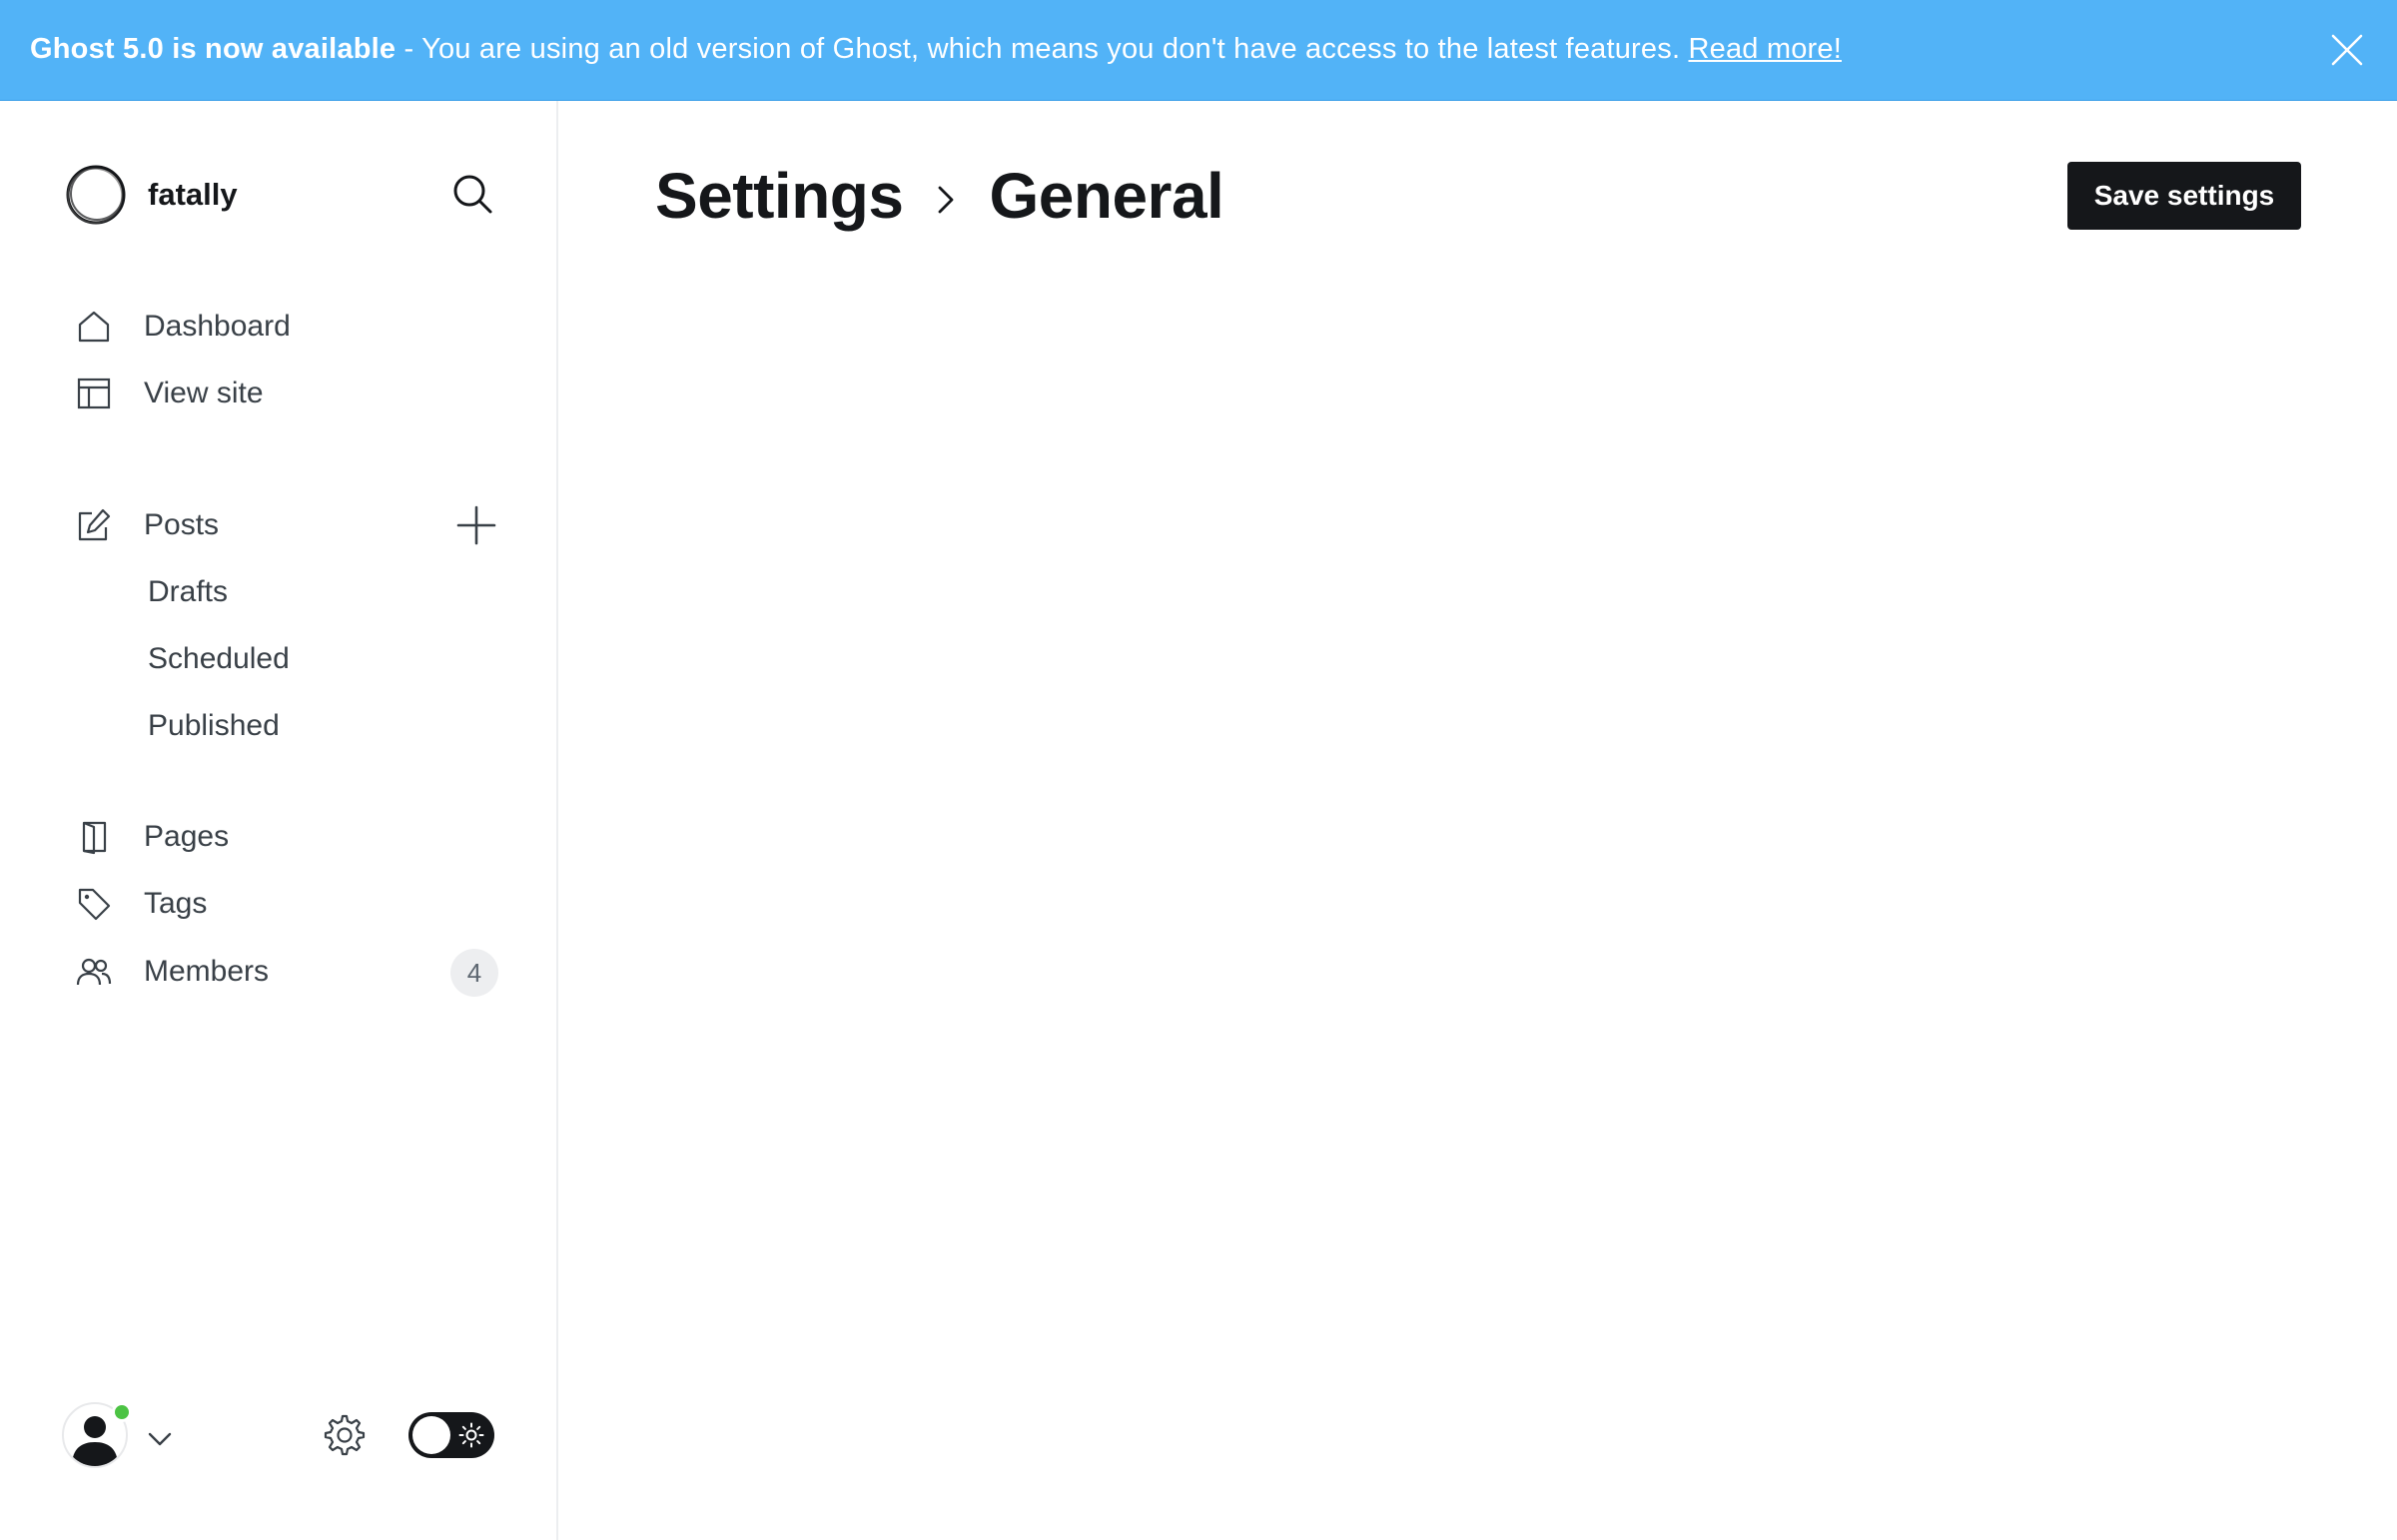 Image resolution: width=2397 pixels, height=1540 pixels. I want to click on breadcrumb: Settings General, so click(940, 196).